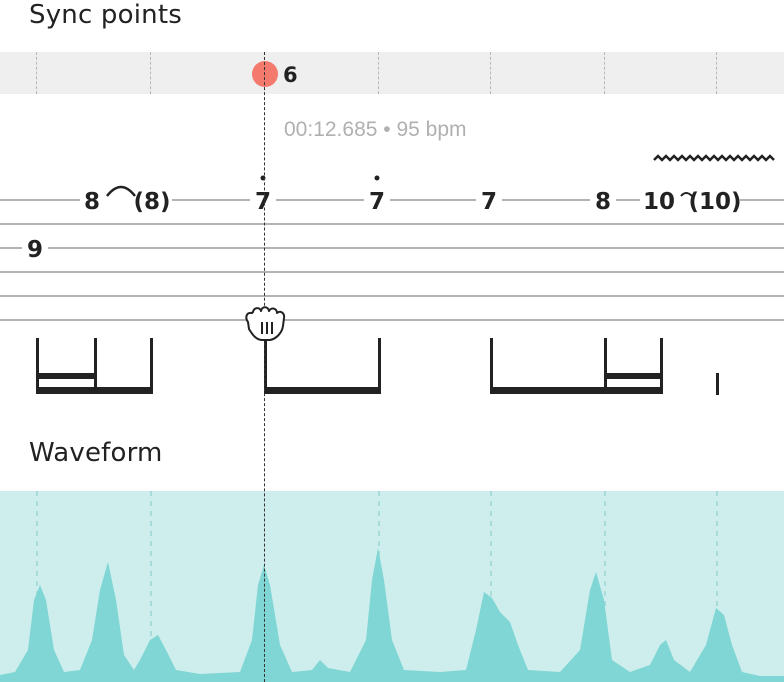 Image resolution: width=784 pixels, height=682 pixels. Describe the element at coordinates (151, 202) in the screenshot. I see `fret-number-tied: (8)` at that location.